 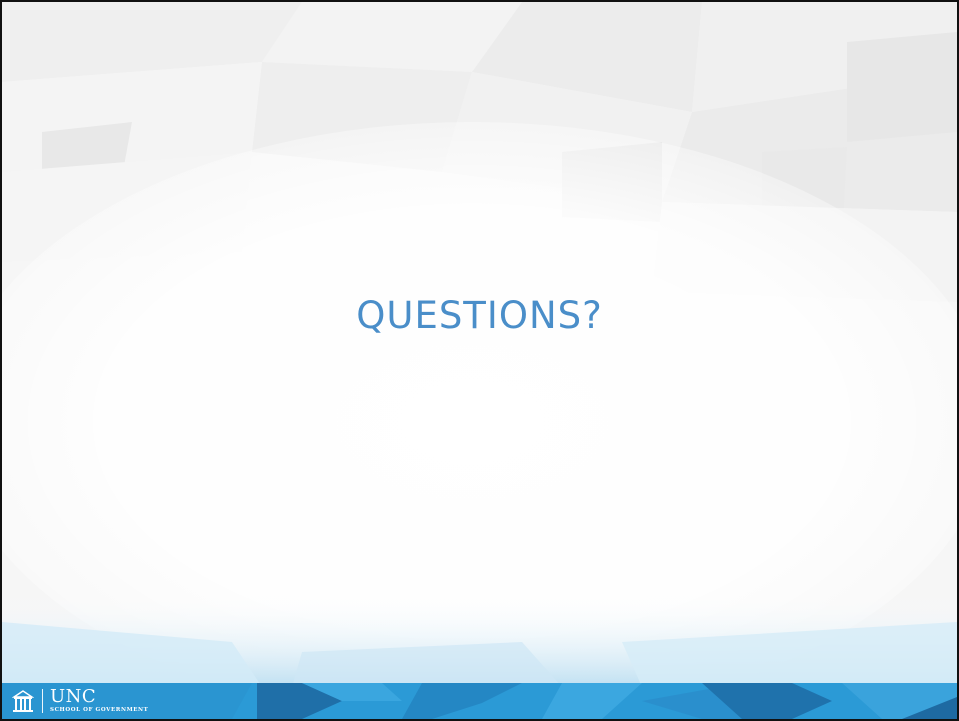 What do you see at coordinates (42, 701) in the screenshot?
I see `logo-divider` at bounding box center [42, 701].